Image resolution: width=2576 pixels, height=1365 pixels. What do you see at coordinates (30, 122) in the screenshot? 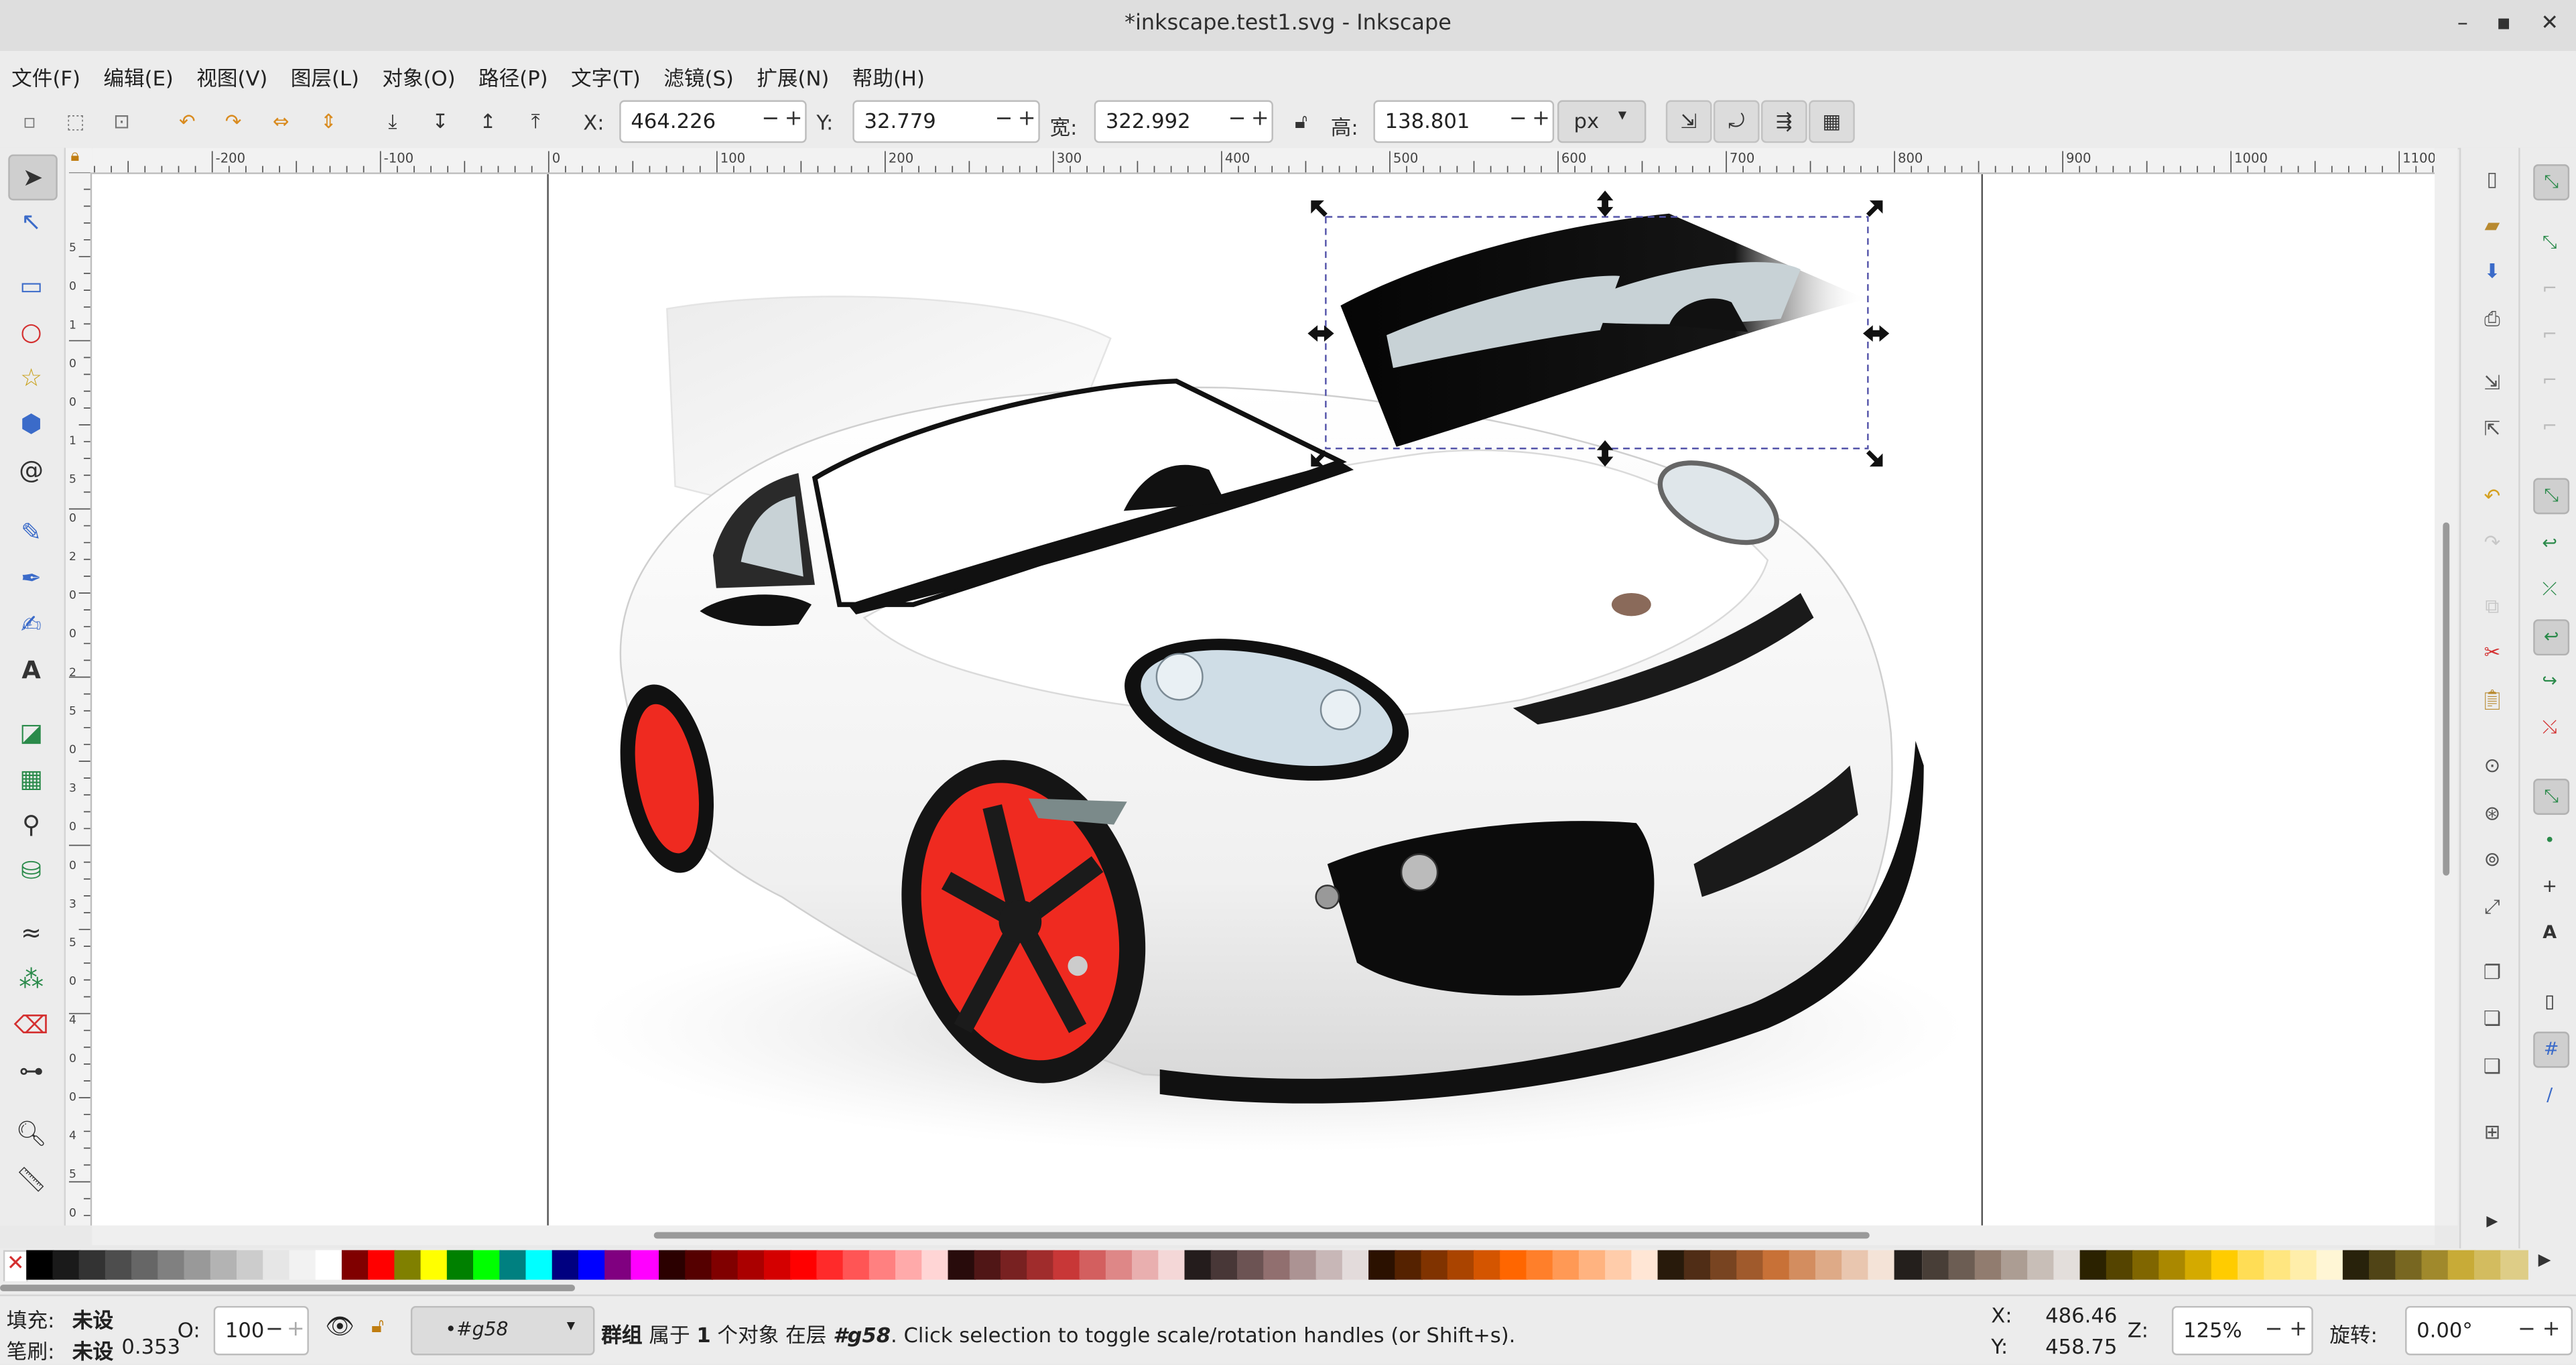
I see `select-all-icon: ▫` at bounding box center [30, 122].